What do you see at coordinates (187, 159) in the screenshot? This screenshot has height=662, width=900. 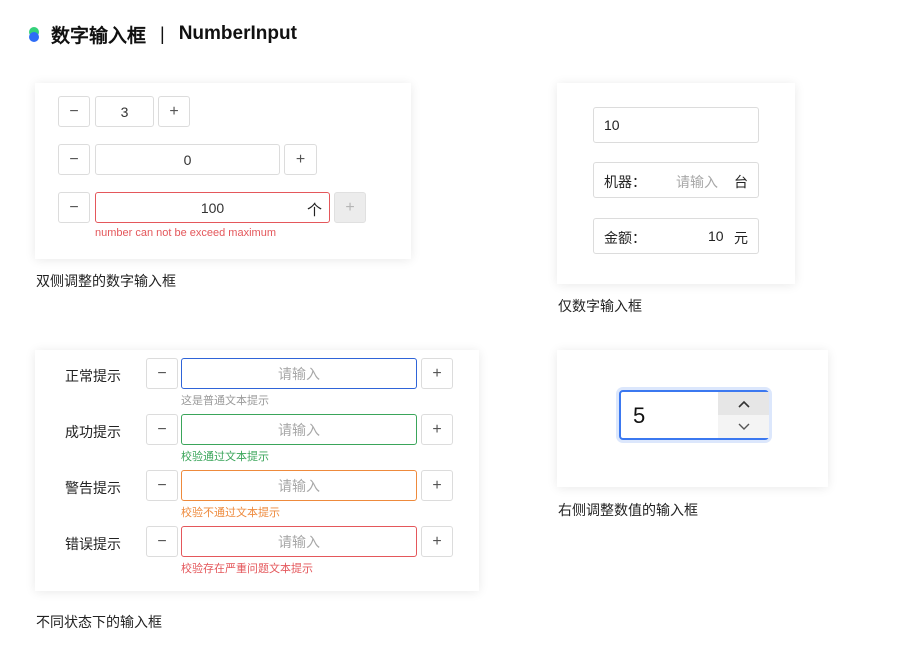 I see `number-input: 0` at bounding box center [187, 159].